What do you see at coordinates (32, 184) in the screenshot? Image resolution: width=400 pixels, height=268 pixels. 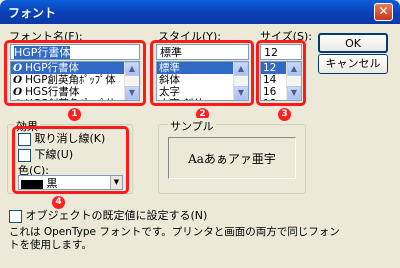 I see `color-swatch` at bounding box center [32, 184].